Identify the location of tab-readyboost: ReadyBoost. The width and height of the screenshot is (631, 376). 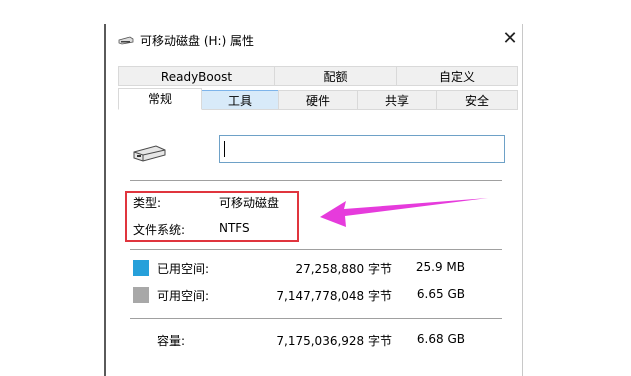
(196, 76).